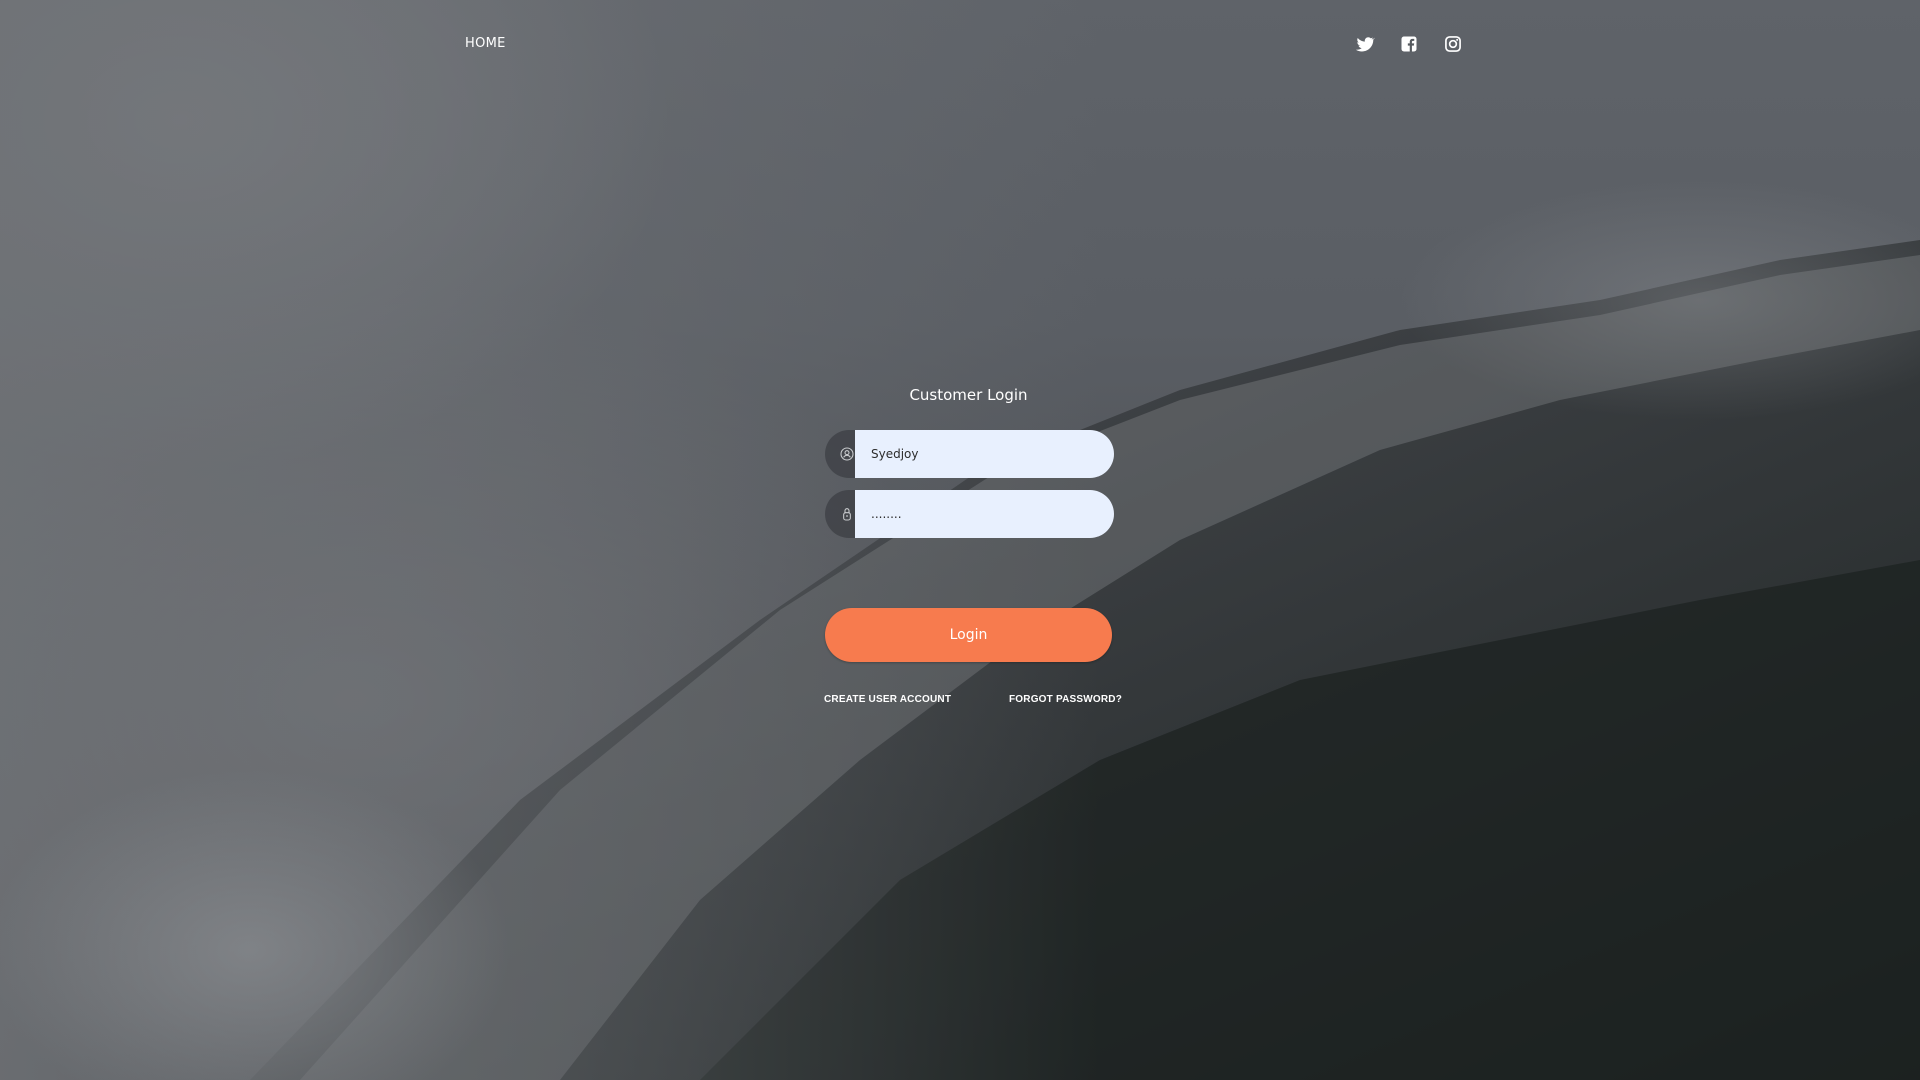 Image resolution: width=1920 pixels, height=1080 pixels. Describe the element at coordinates (984, 514) in the screenshot. I see `password-input` at that location.